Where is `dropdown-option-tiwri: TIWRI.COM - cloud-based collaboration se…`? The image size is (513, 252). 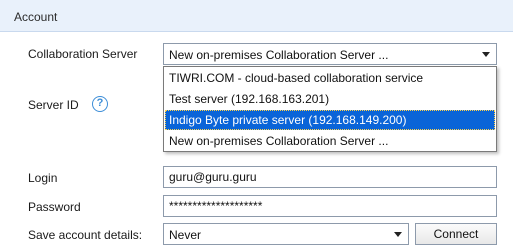
dropdown-option-tiwri: TIWRI.COM - cloud-based collaboration se… is located at coordinates (330, 78).